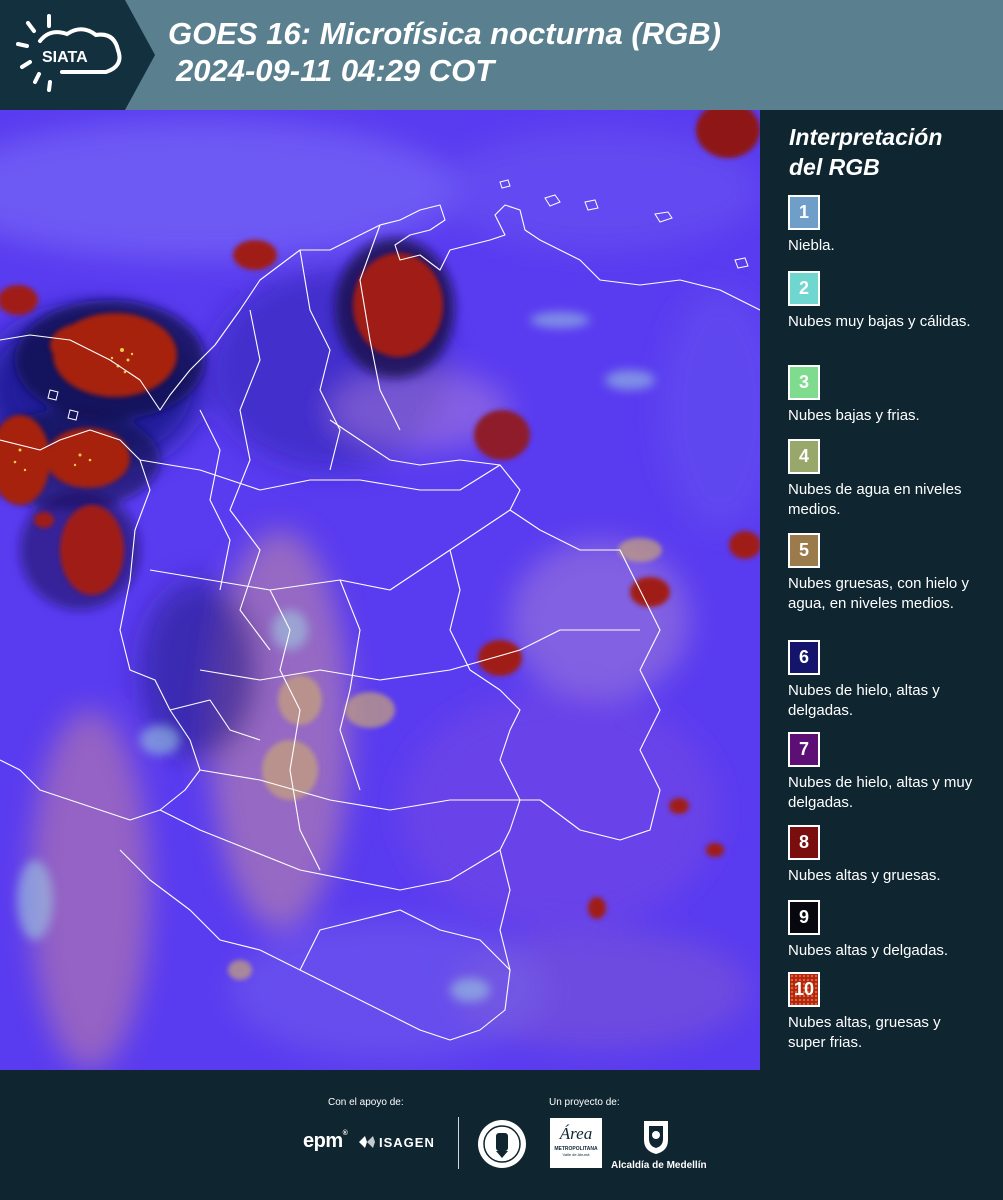  Describe the element at coordinates (804, 657) in the screenshot. I see `legend-swatch-6: 6` at that location.